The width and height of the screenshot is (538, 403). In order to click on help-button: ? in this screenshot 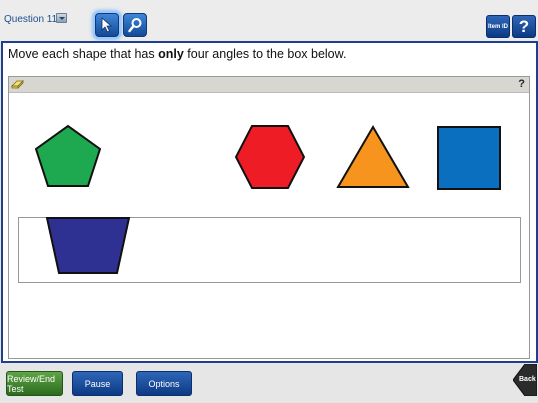, I will do `click(524, 26)`.